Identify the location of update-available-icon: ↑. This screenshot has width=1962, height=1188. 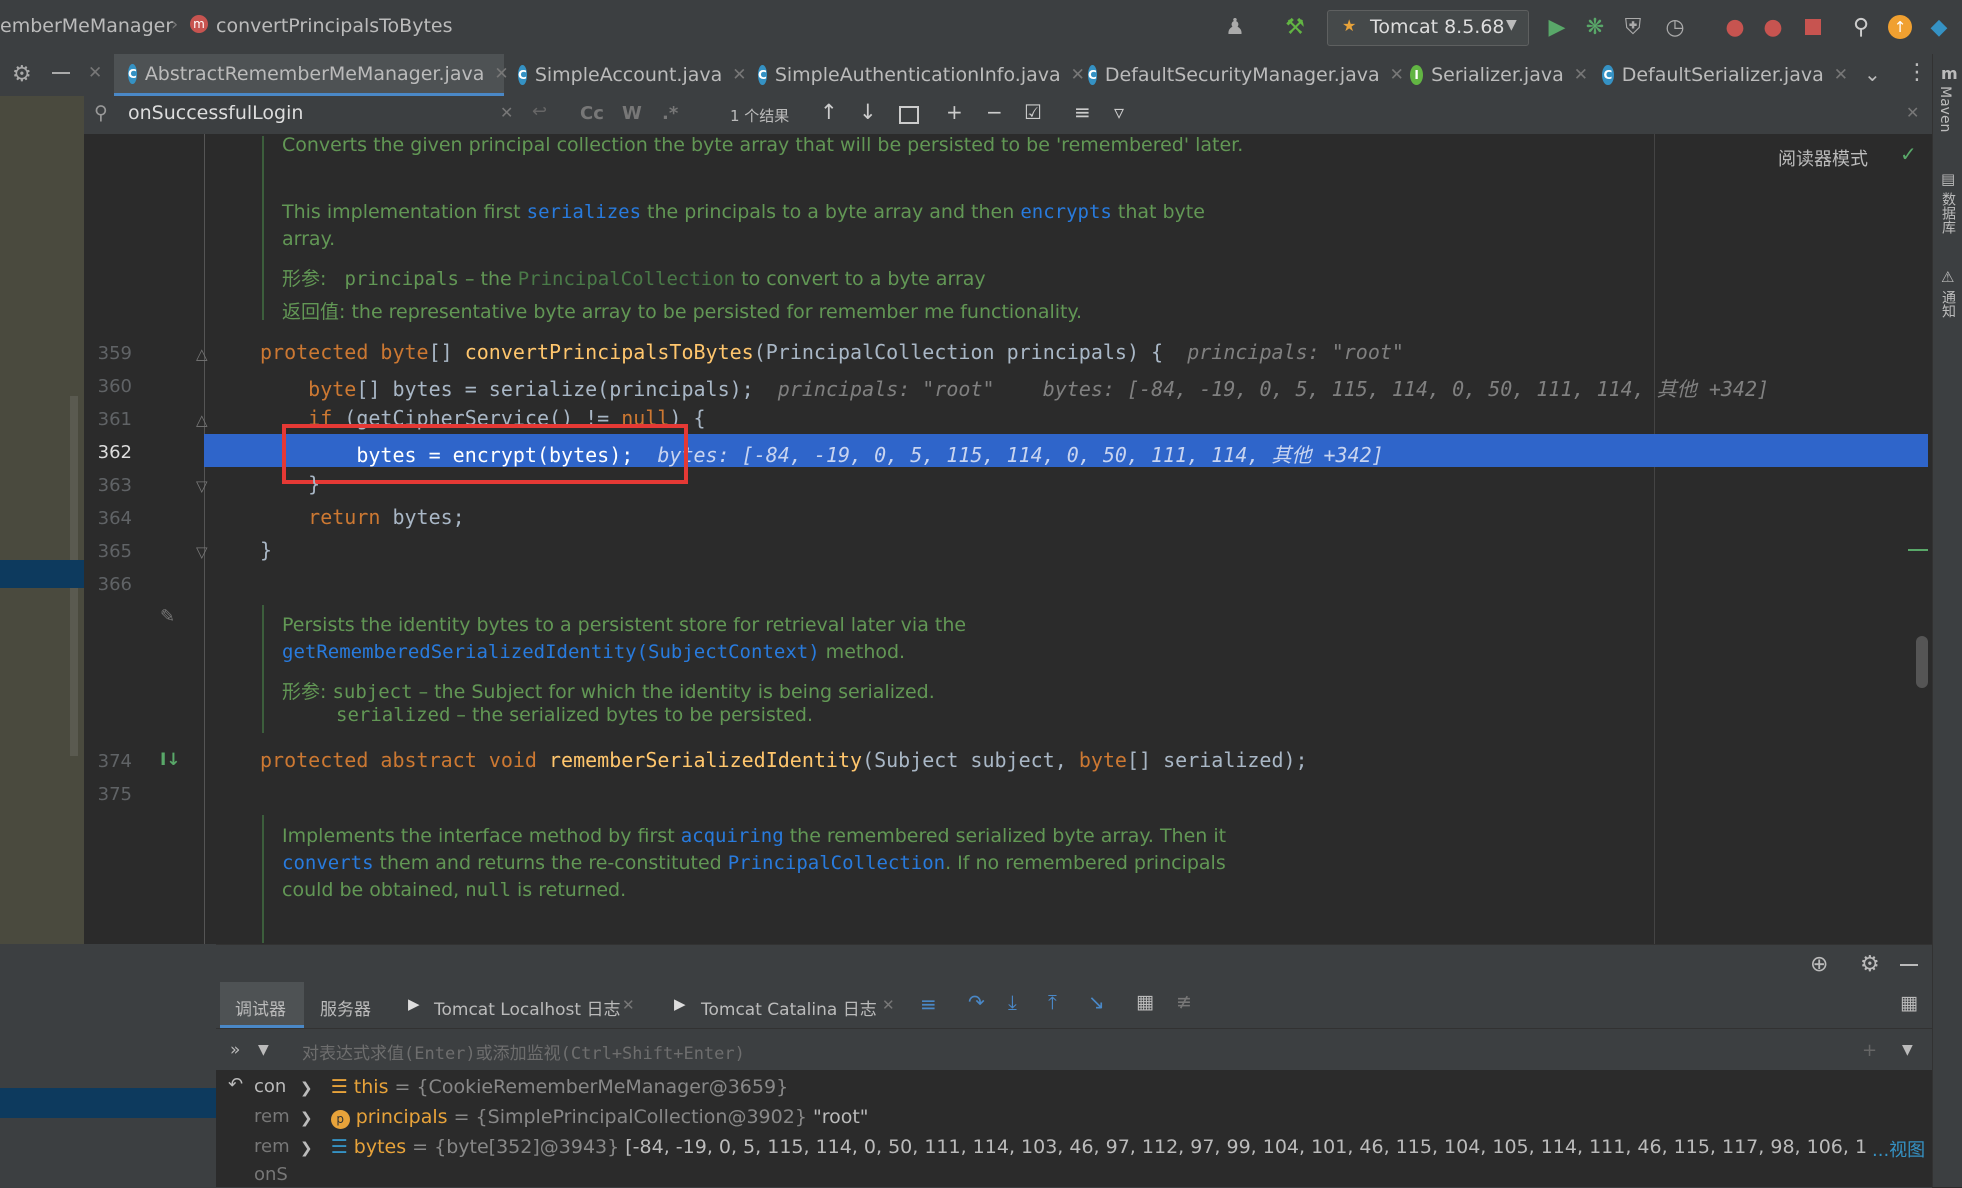
(1900, 27).